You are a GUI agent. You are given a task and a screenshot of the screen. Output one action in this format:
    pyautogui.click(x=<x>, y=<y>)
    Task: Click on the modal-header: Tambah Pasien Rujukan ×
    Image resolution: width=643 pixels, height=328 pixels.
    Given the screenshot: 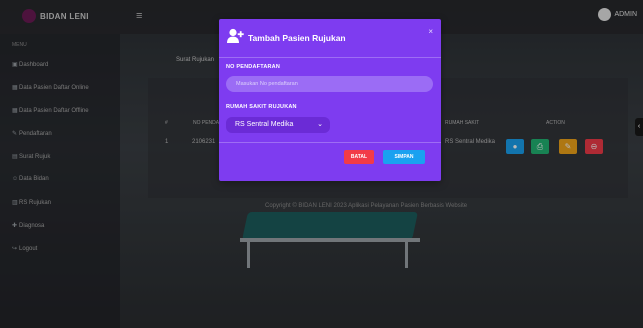 What is the action you would take?
    pyautogui.click(x=330, y=38)
    